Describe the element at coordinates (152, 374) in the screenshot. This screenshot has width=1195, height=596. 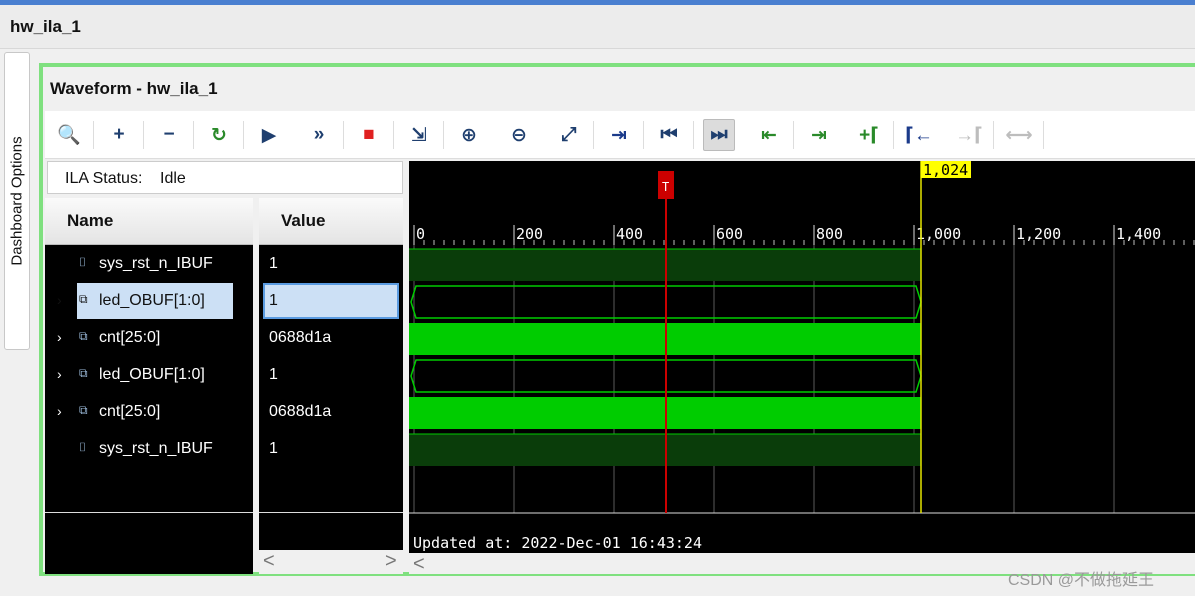
I see `signal-name: led_OBUF[1:0]` at that location.